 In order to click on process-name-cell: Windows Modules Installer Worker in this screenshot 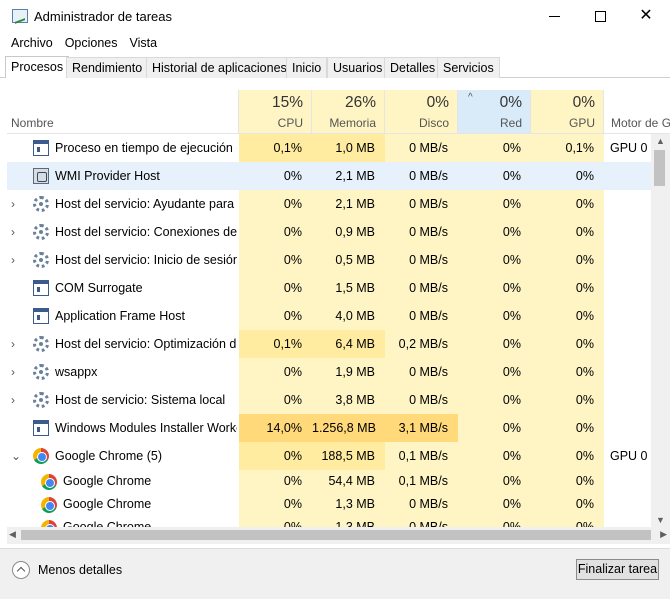, I will do `click(123, 428)`.